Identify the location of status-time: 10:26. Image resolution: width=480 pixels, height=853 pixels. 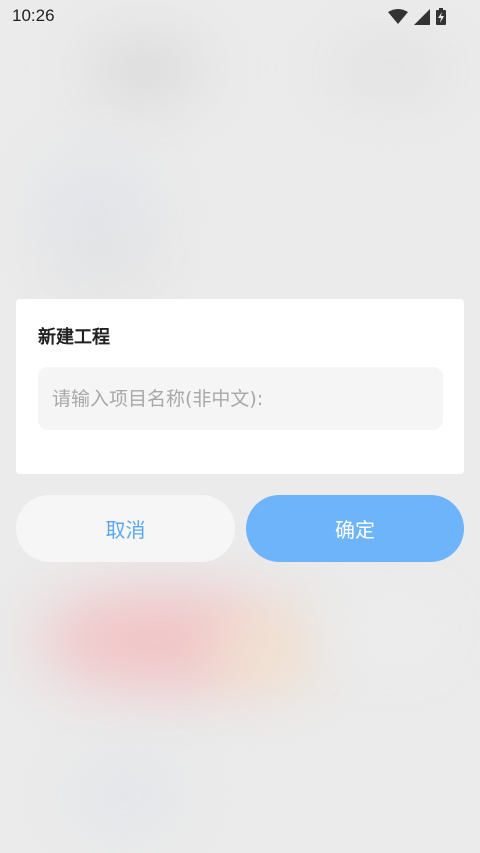
(33, 15).